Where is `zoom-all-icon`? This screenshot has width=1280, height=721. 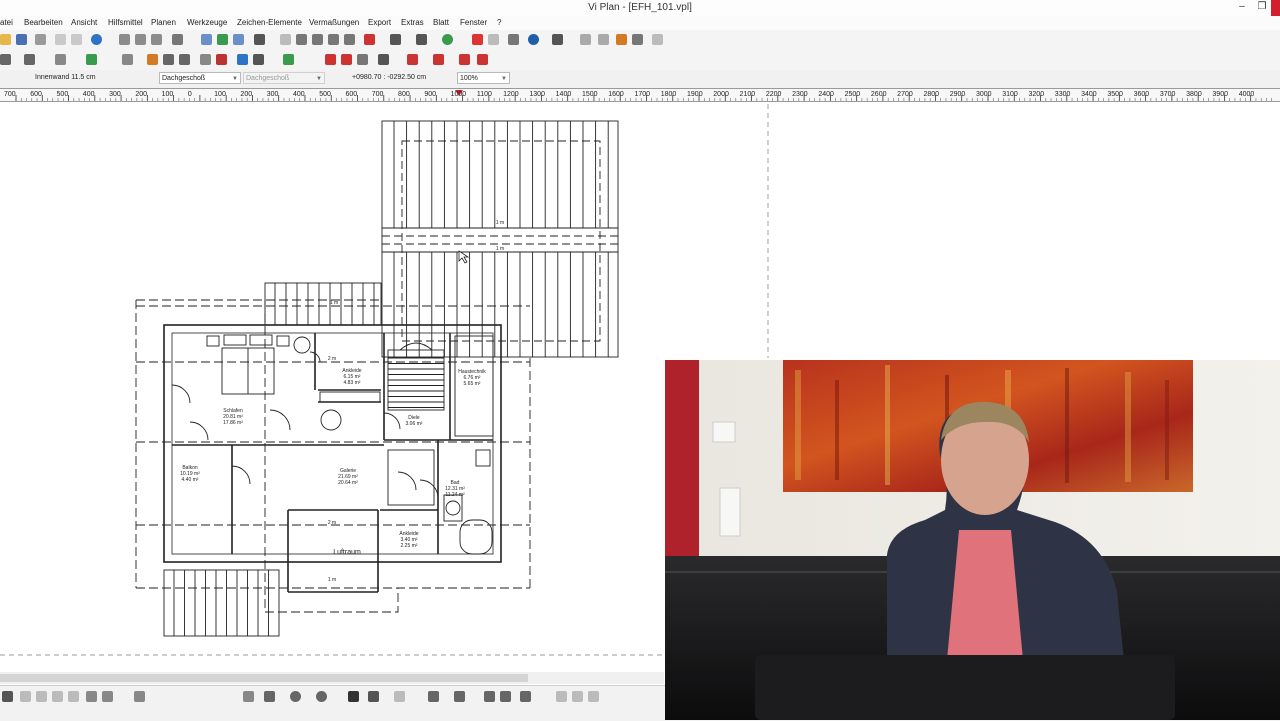
zoom-all-icon is located at coordinates (140, 39).